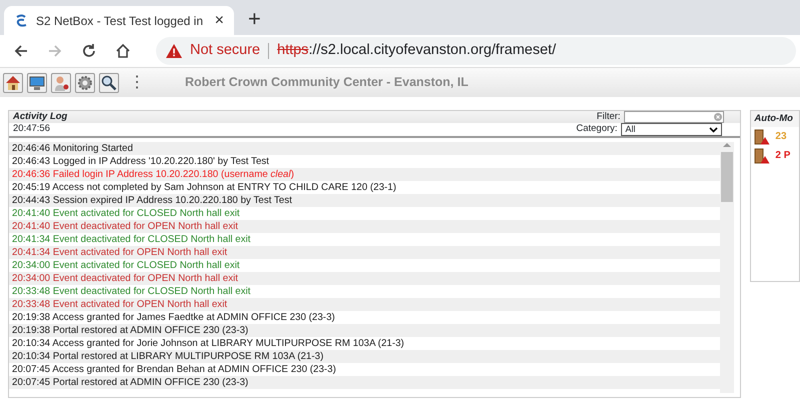 This screenshot has width=800, height=400. What do you see at coordinates (37, 82) in the screenshot?
I see `monitor-icon` at bounding box center [37, 82].